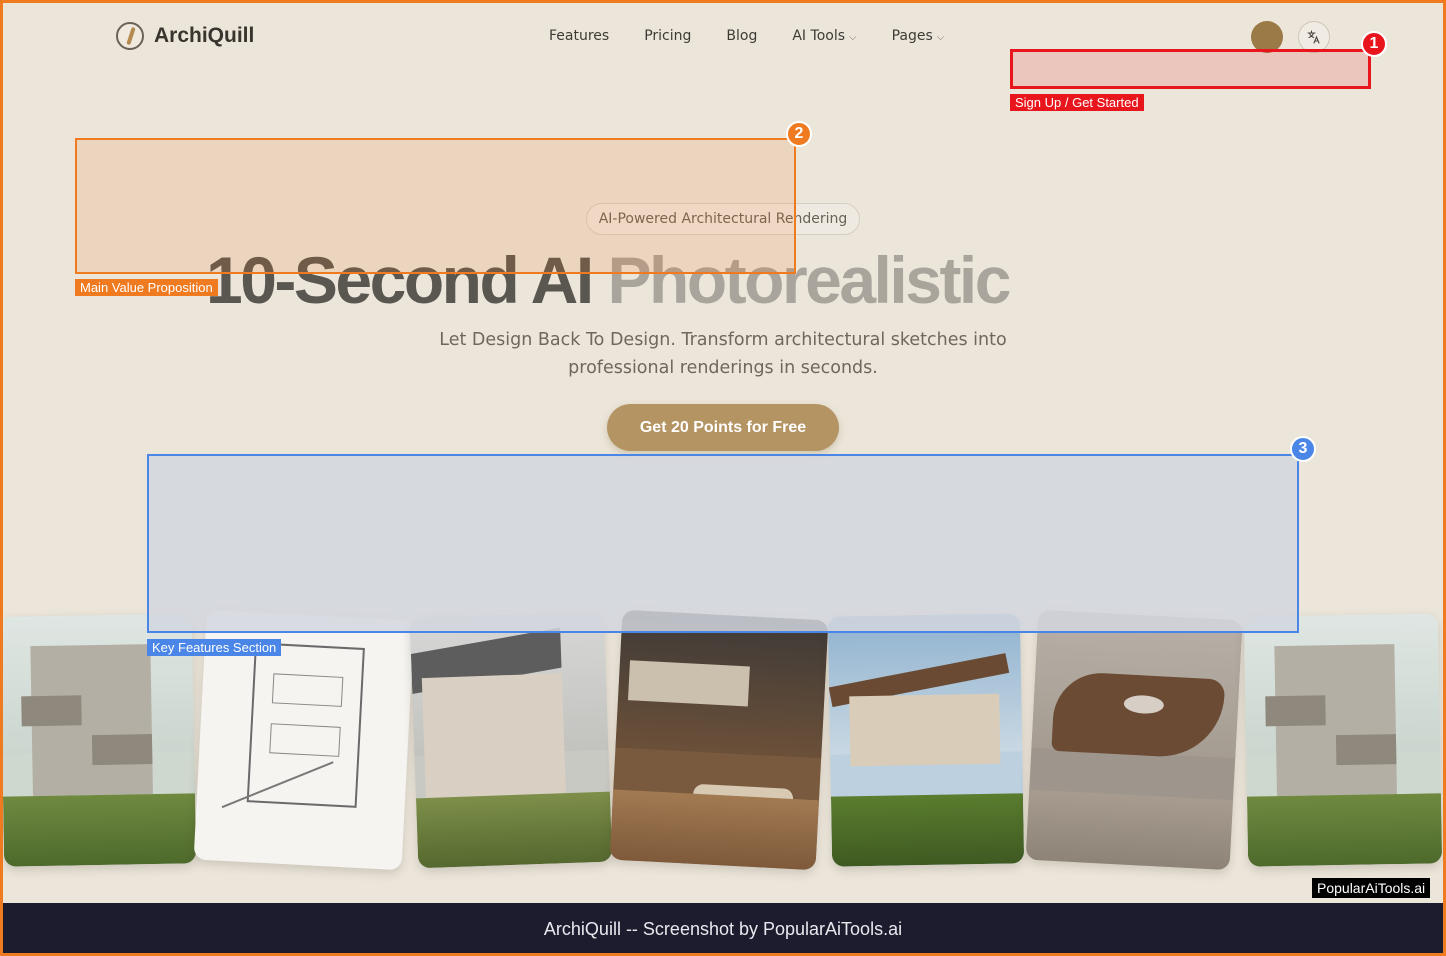 The height and width of the screenshot is (956, 1446). Describe the element at coordinates (918, 36) in the screenshot. I see `nav-link-pages: Pages ⌵` at that location.